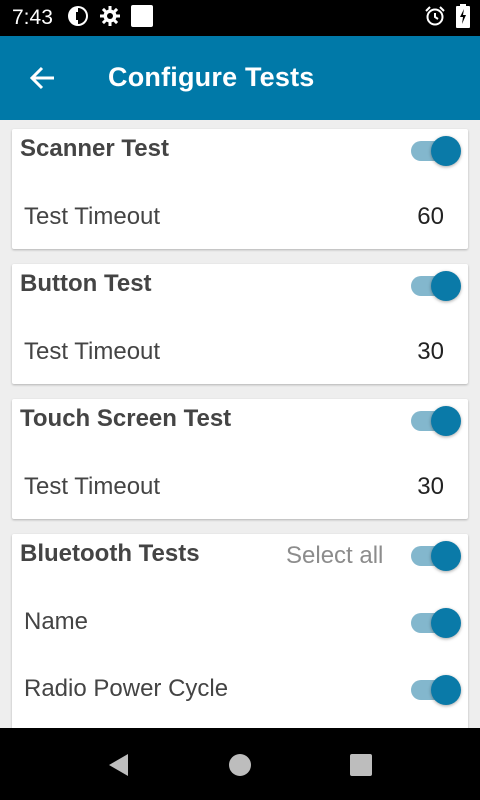 The height and width of the screenshot is (800, 480). What do you see at coordinates (211, 77) in the screenshot?
I see `page-title: Configure Tests` at bounding box center [211, 77].